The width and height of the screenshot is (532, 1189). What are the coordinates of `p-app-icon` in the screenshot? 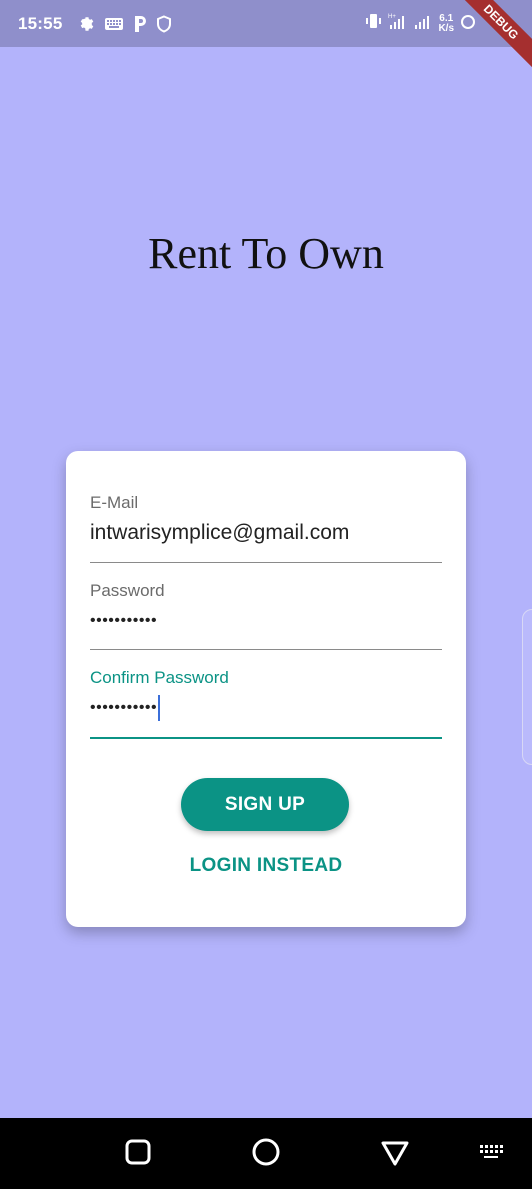 It's located at (140, 24).